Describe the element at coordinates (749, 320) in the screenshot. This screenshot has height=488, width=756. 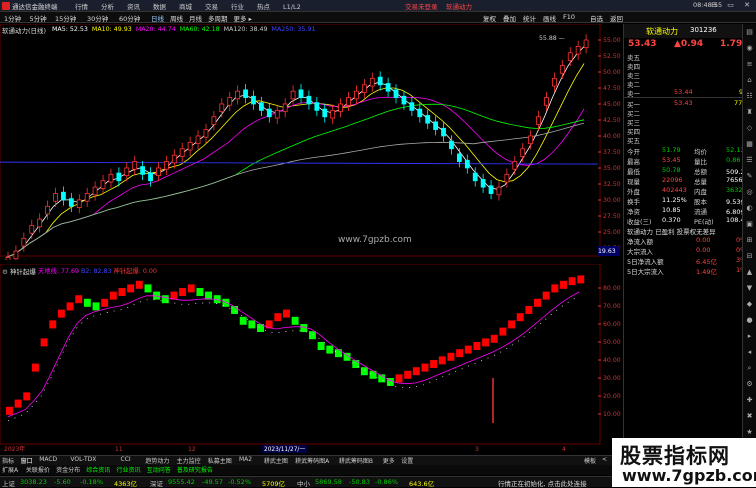
I see `side-tool-icon: ●` at that location.